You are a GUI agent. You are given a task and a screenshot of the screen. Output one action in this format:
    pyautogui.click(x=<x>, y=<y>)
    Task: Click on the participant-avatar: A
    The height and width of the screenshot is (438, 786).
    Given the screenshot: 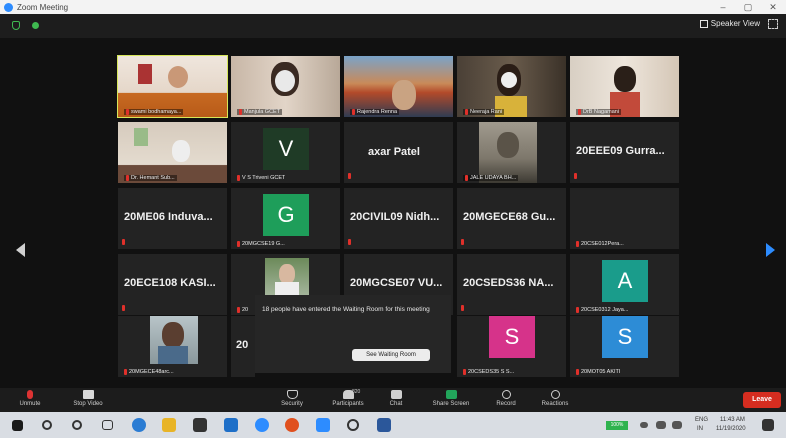 What is the action you would take?
    pyautogui.click(x=625, y=281)
    